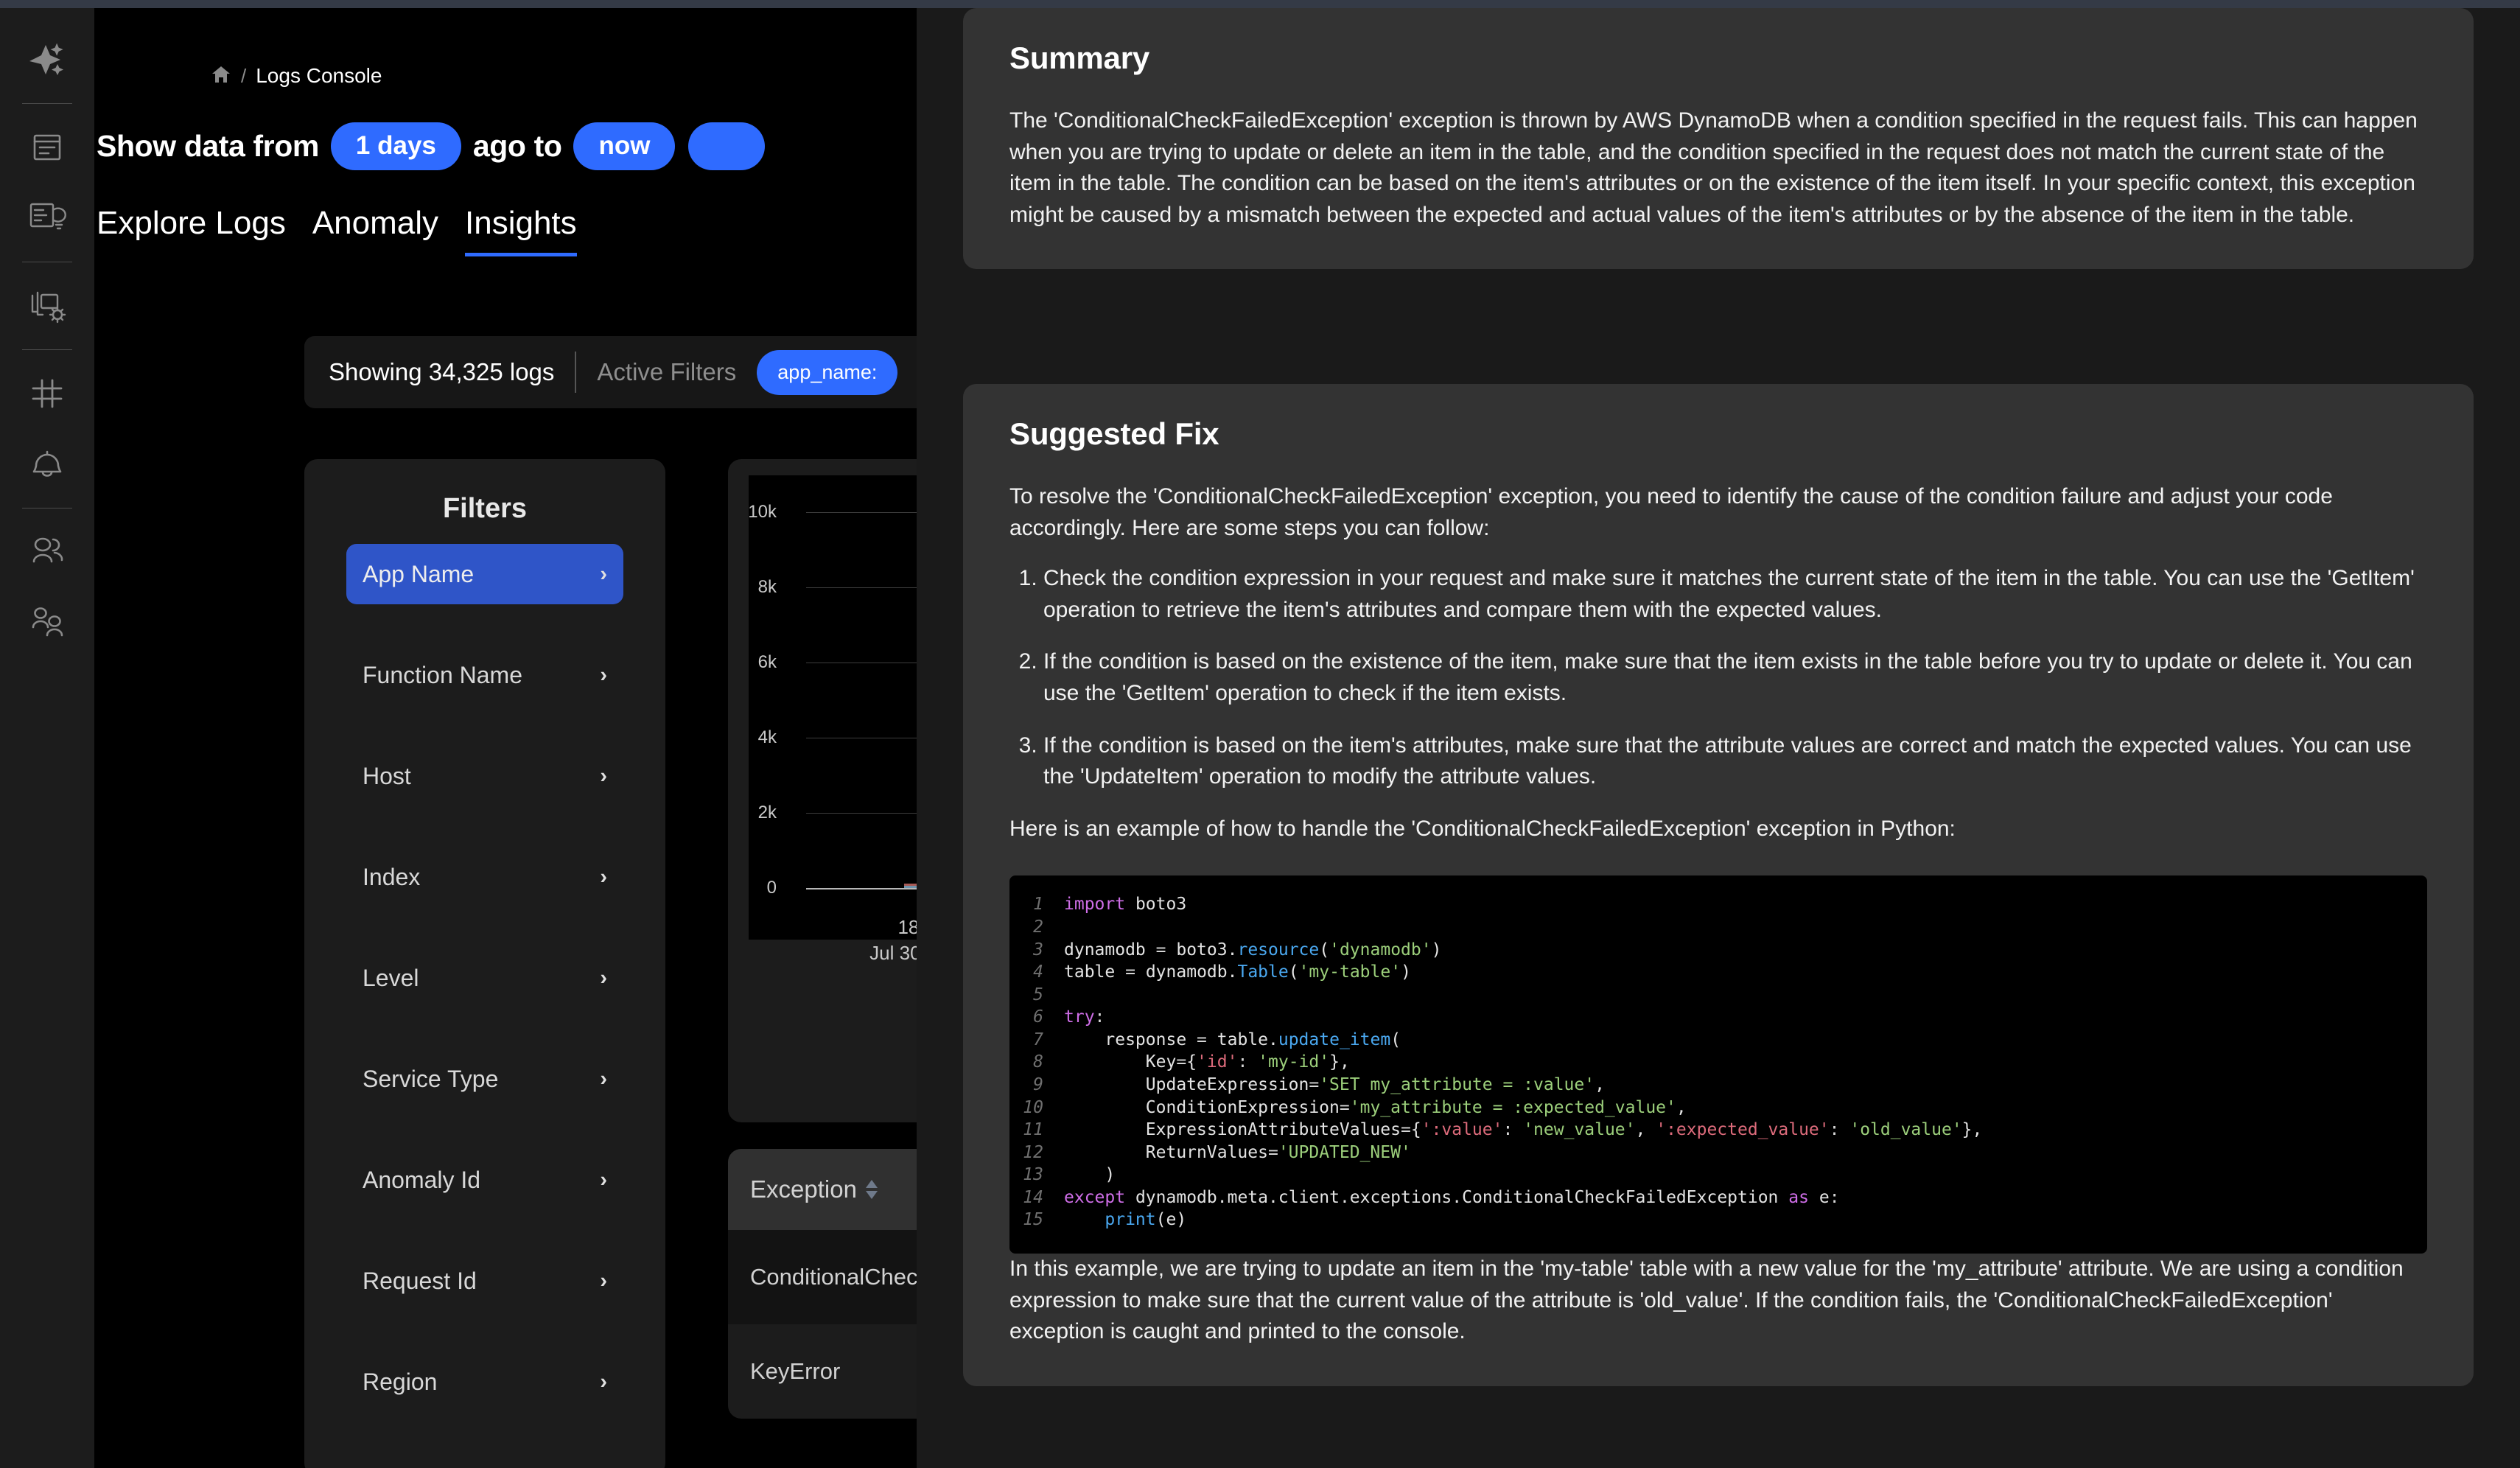  I want to click on table-row: KeyError, so click(822, 1371).